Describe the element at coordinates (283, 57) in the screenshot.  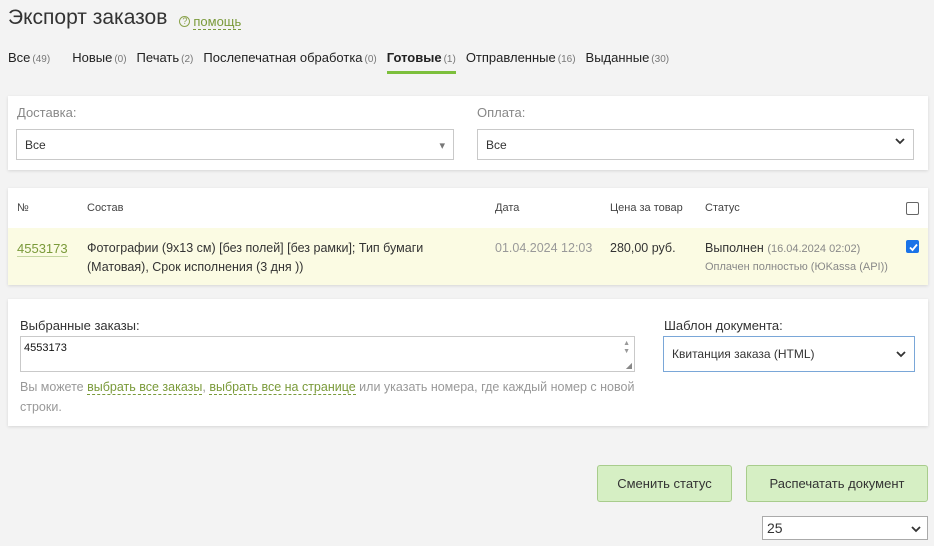
I see `tab-label: Послепечатная обработка` at that location.